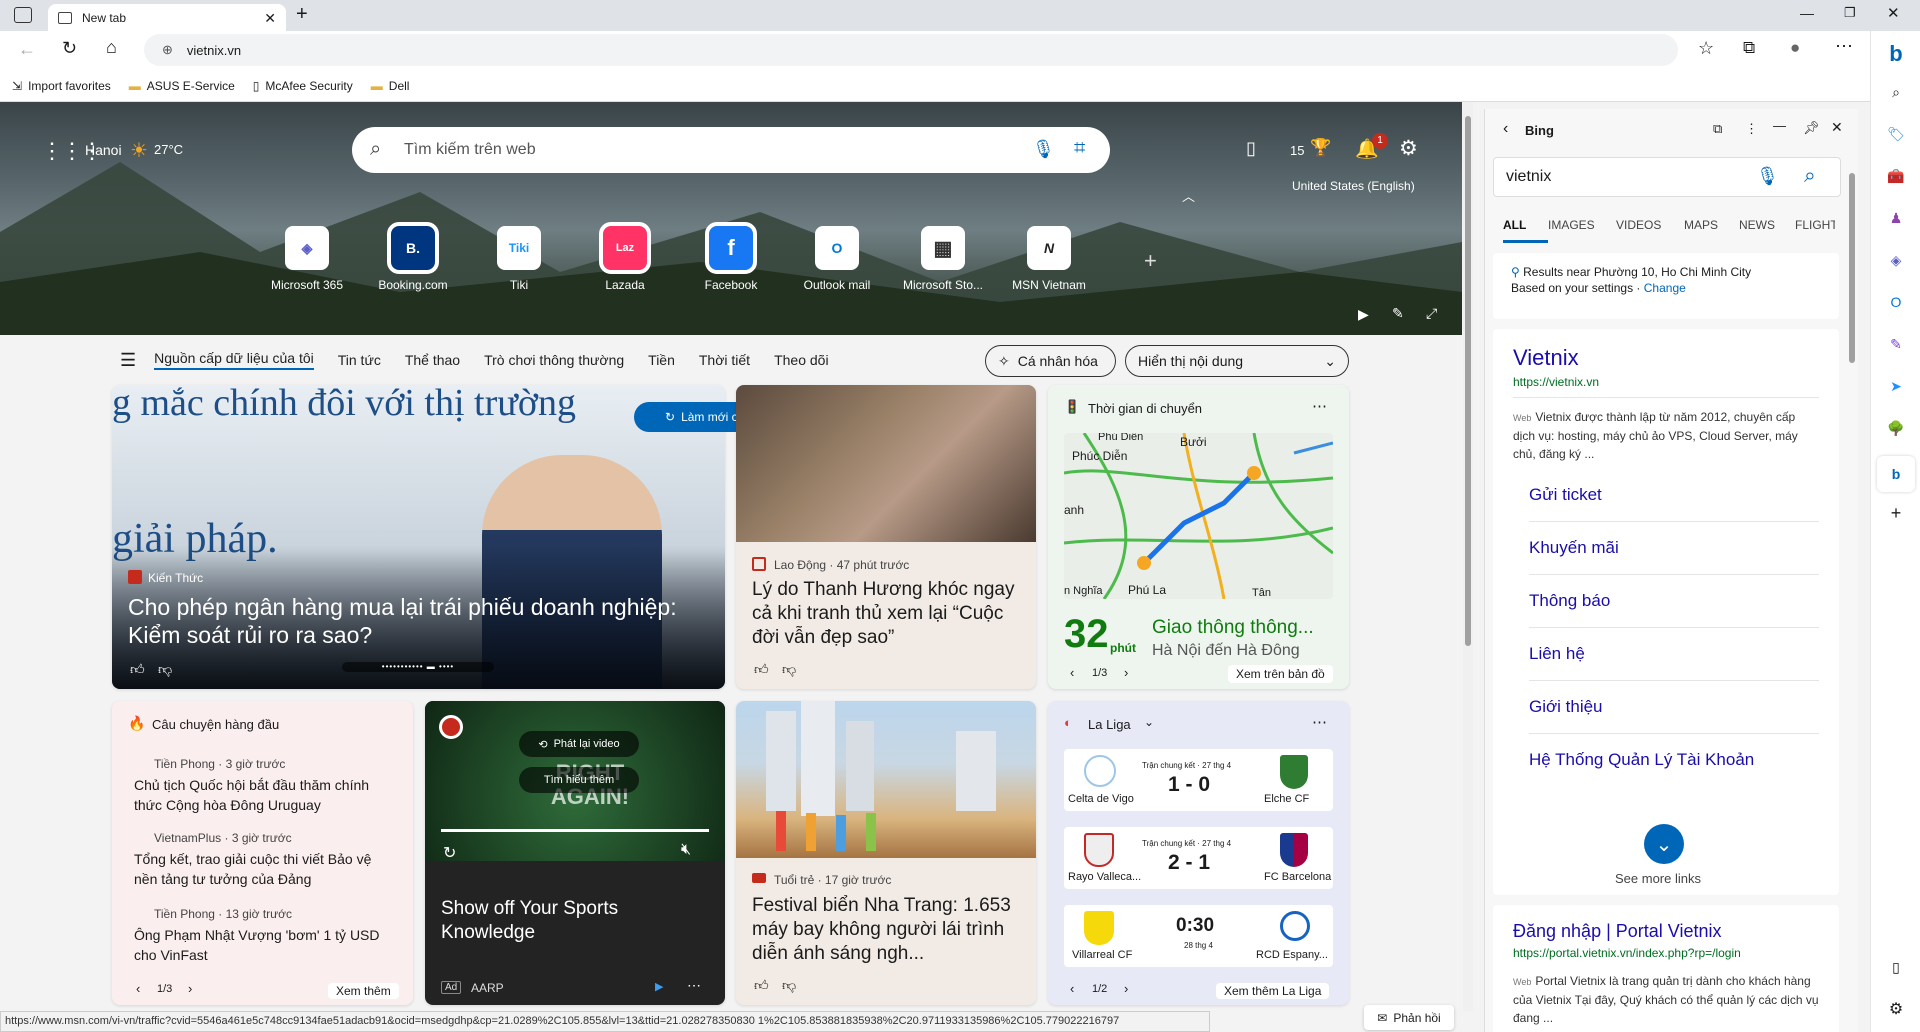 The image size is (1920, 1032). What do you see at coordinates (1674, 601) in the screenshot?
I see `deep-link: Thông báo` at bounding box center [1674, 601].